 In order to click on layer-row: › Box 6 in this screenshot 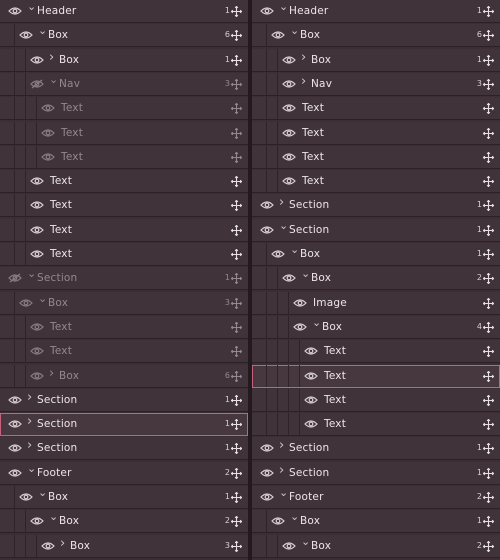, I will do `click(124, 376)`.